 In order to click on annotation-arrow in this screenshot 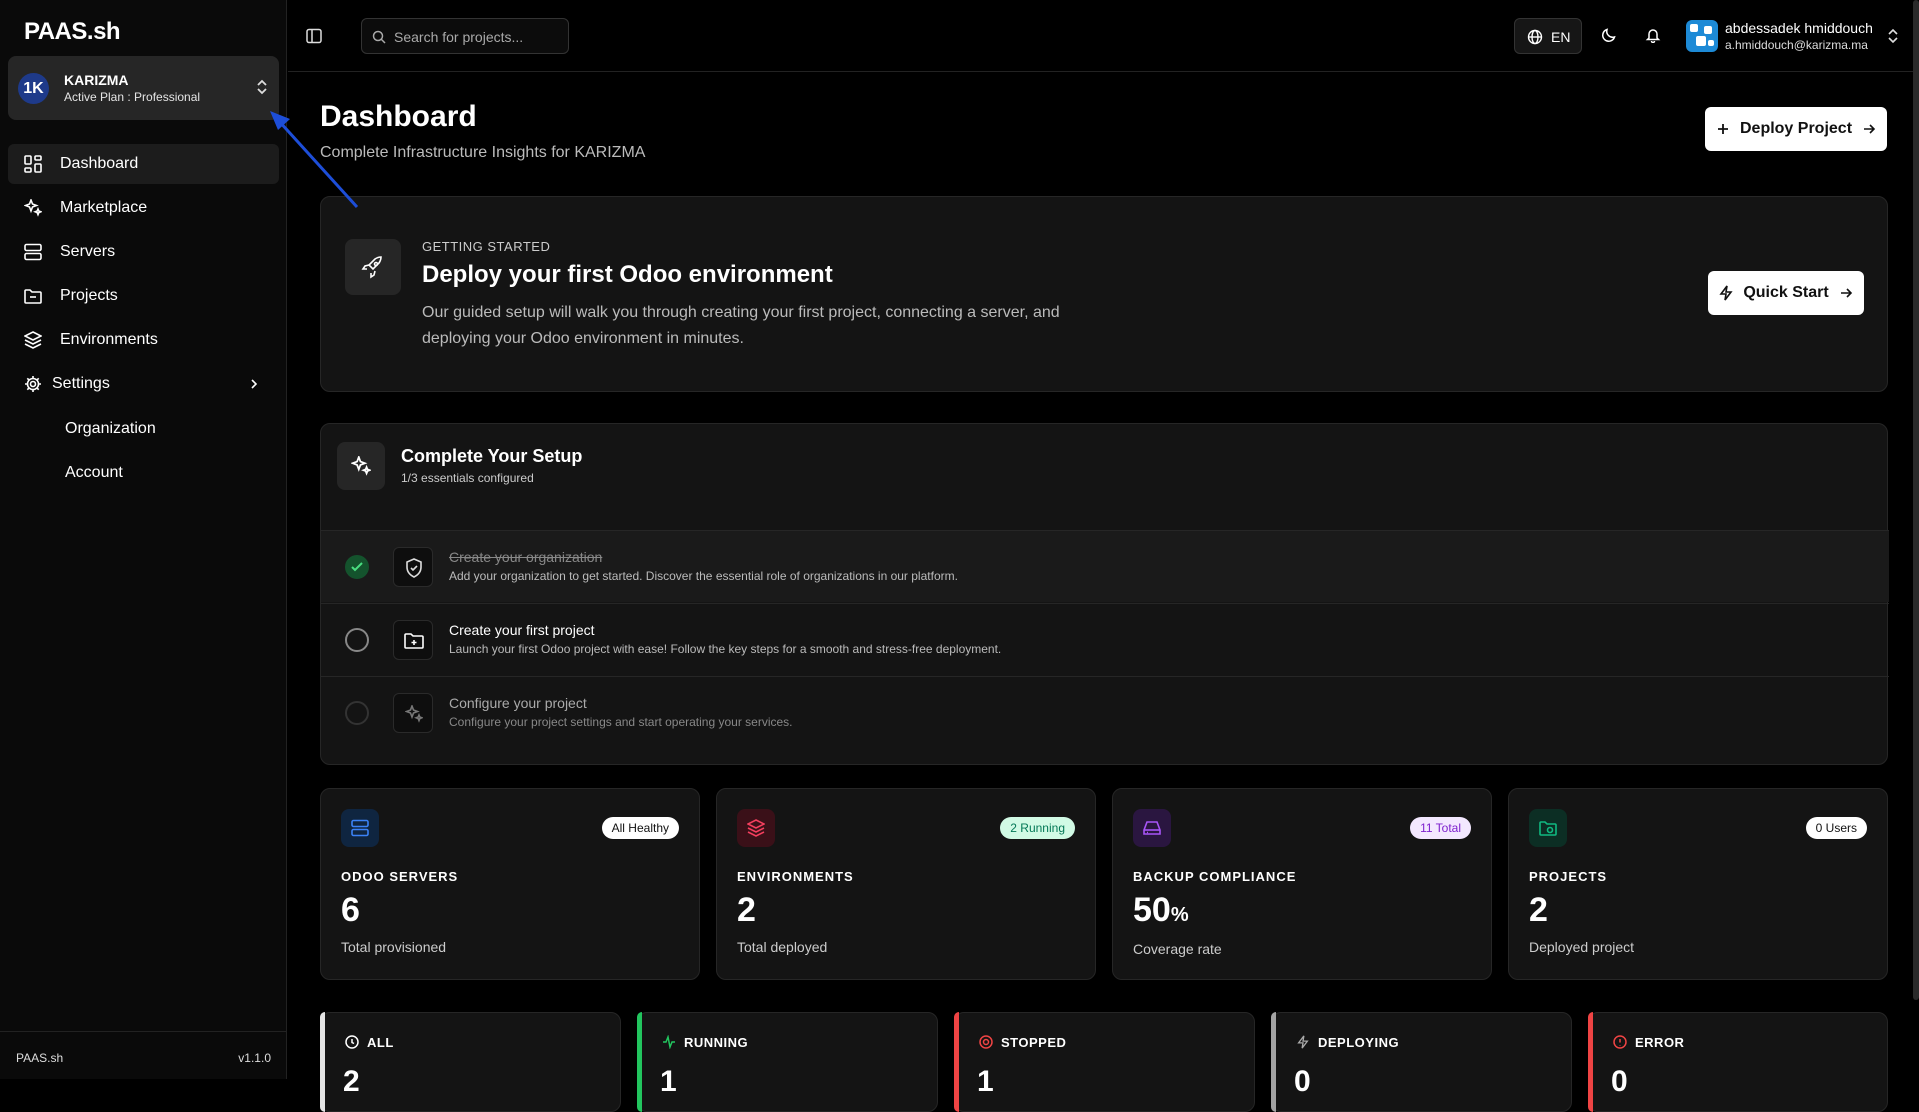, I will do `click(314, 160)`.